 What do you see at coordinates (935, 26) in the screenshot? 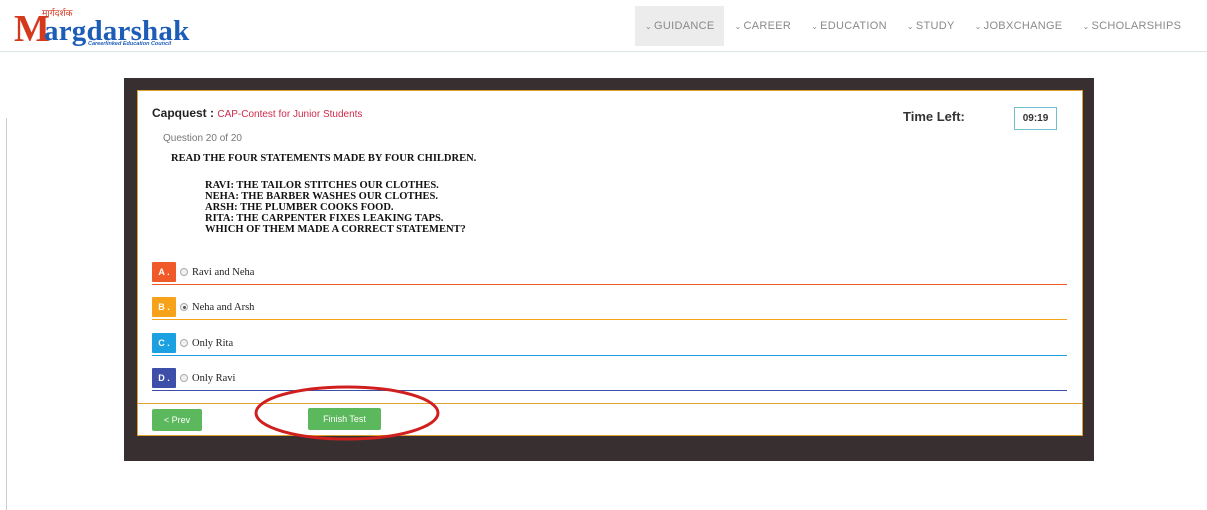
I see `nav-label: STUDY` at bounding box center [935, 26].